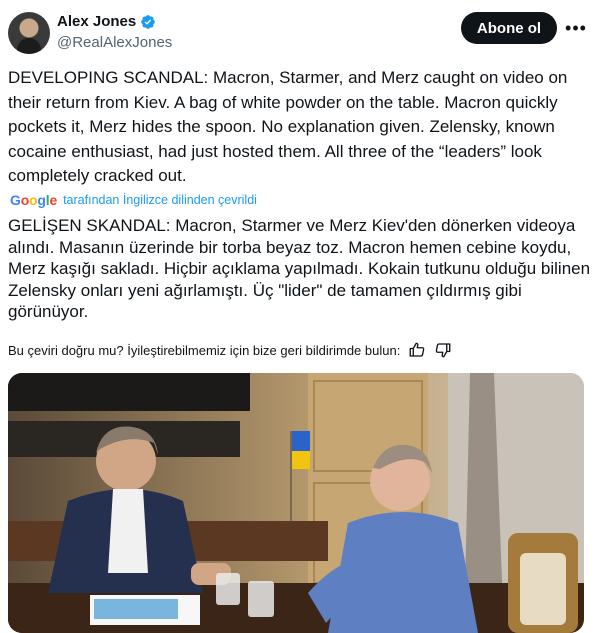  I want to click on thumbs-down-icon, so click(443, 350).